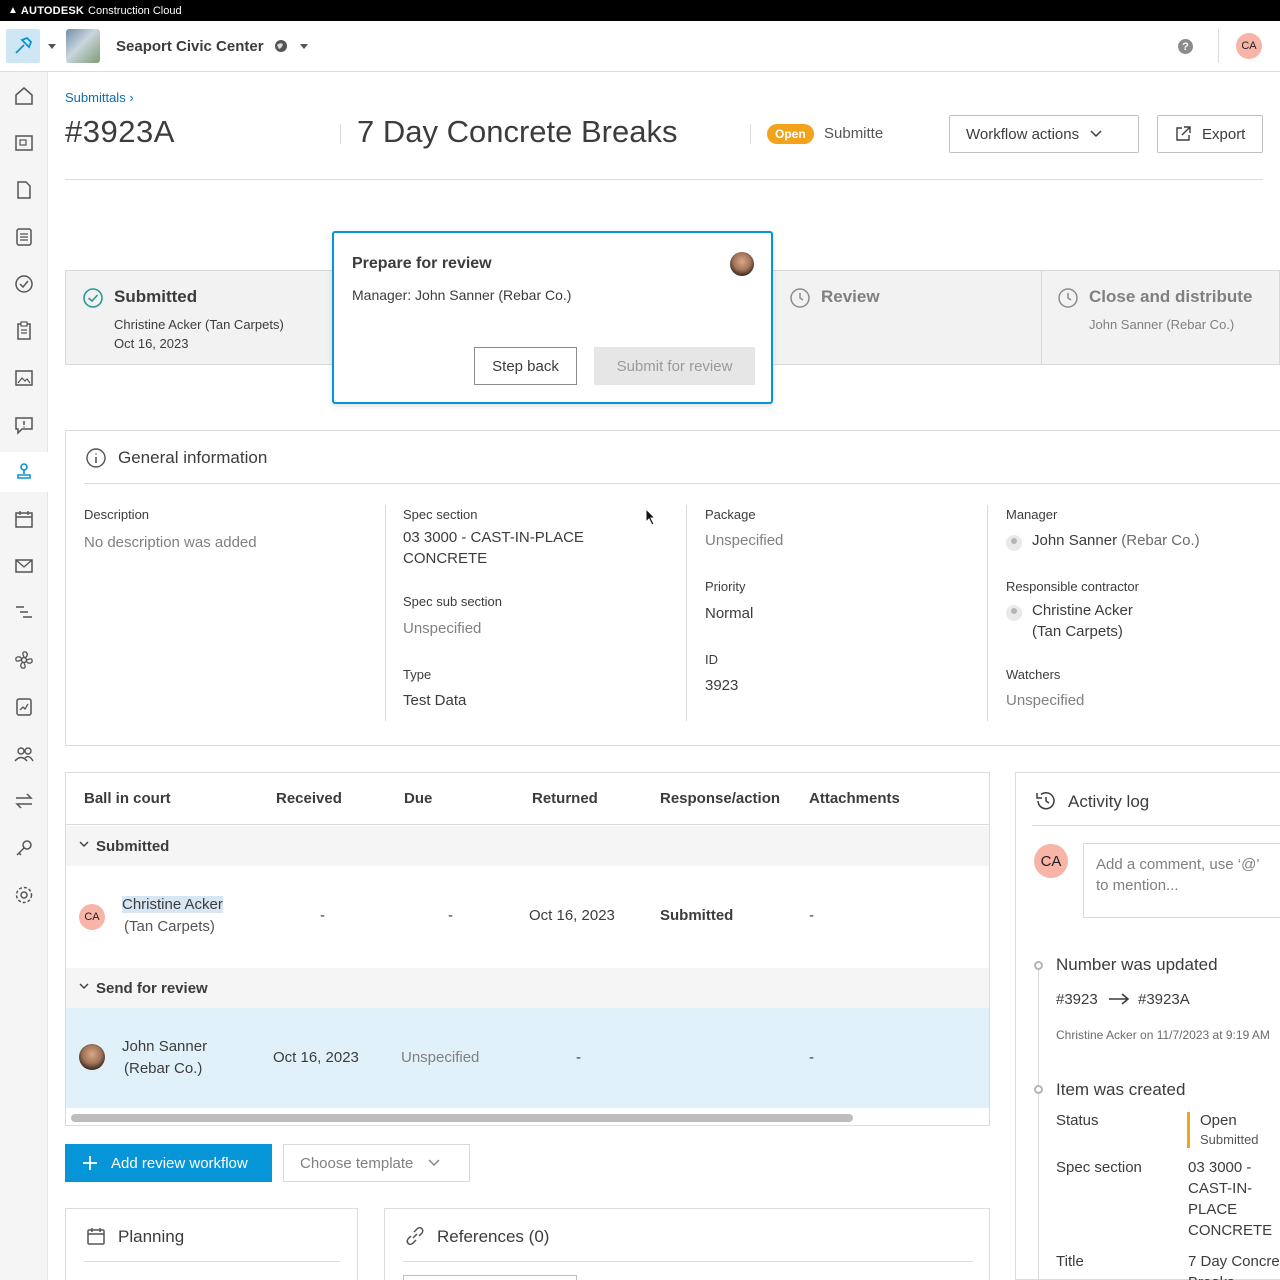  I want to click on home-icon, so click(24, 96).